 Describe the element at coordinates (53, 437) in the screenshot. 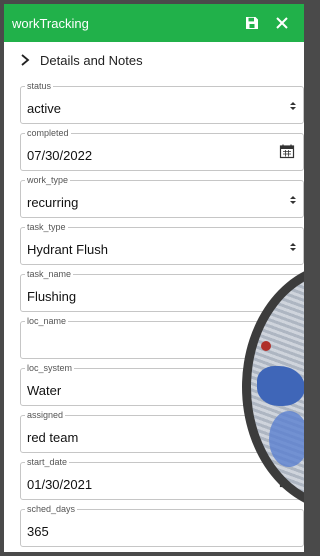

I see `assigned-value: red team` at that location.